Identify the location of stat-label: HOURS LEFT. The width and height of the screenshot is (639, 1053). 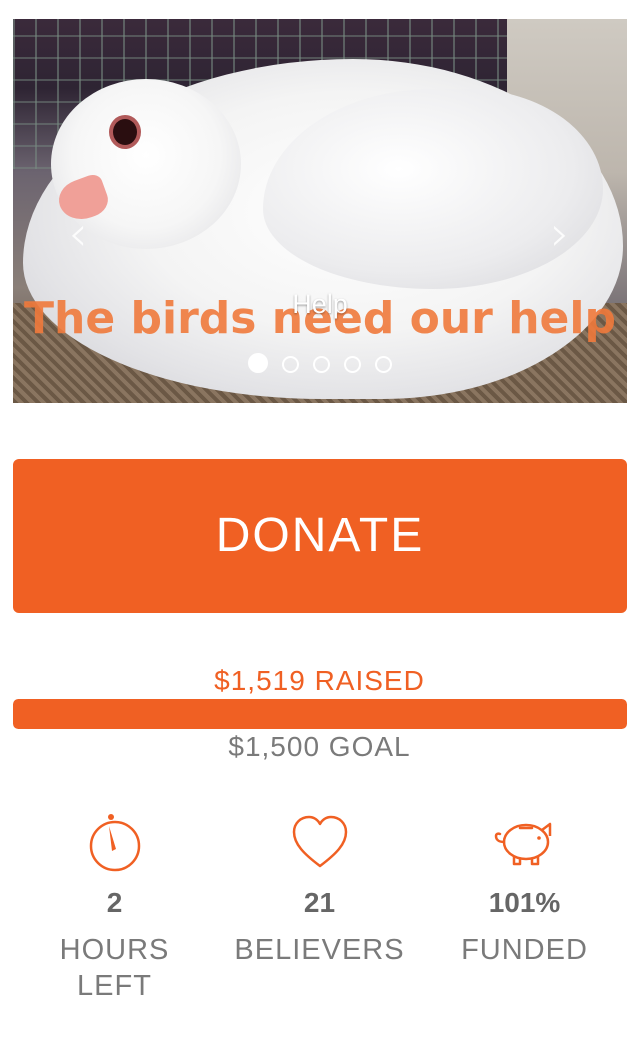
(114, 968).